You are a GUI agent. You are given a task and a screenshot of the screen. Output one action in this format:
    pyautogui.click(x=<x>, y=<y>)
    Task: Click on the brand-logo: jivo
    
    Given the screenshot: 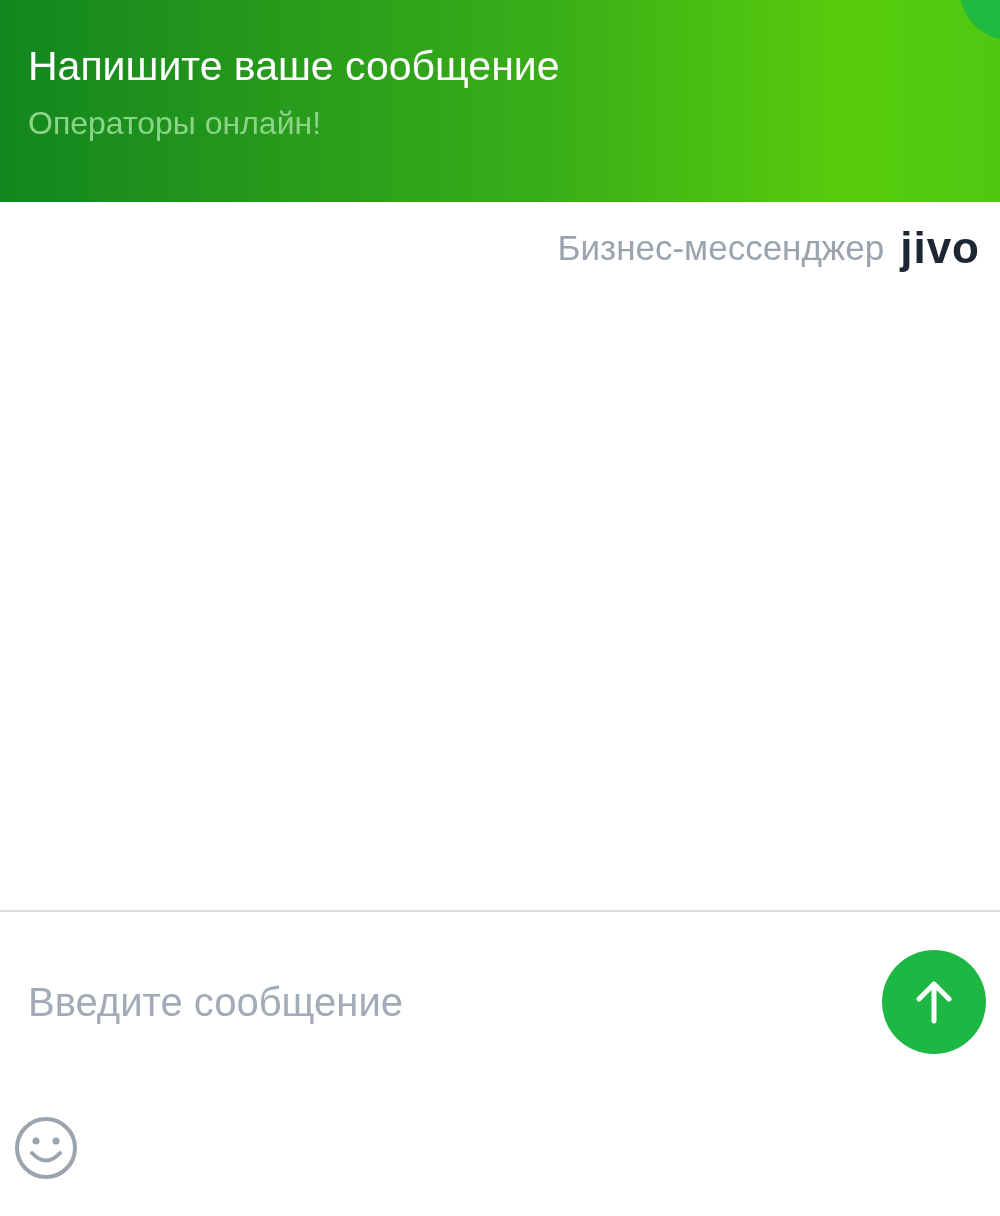 What is the action you would take?
    pyautogui.click(x=940, y=248)
    